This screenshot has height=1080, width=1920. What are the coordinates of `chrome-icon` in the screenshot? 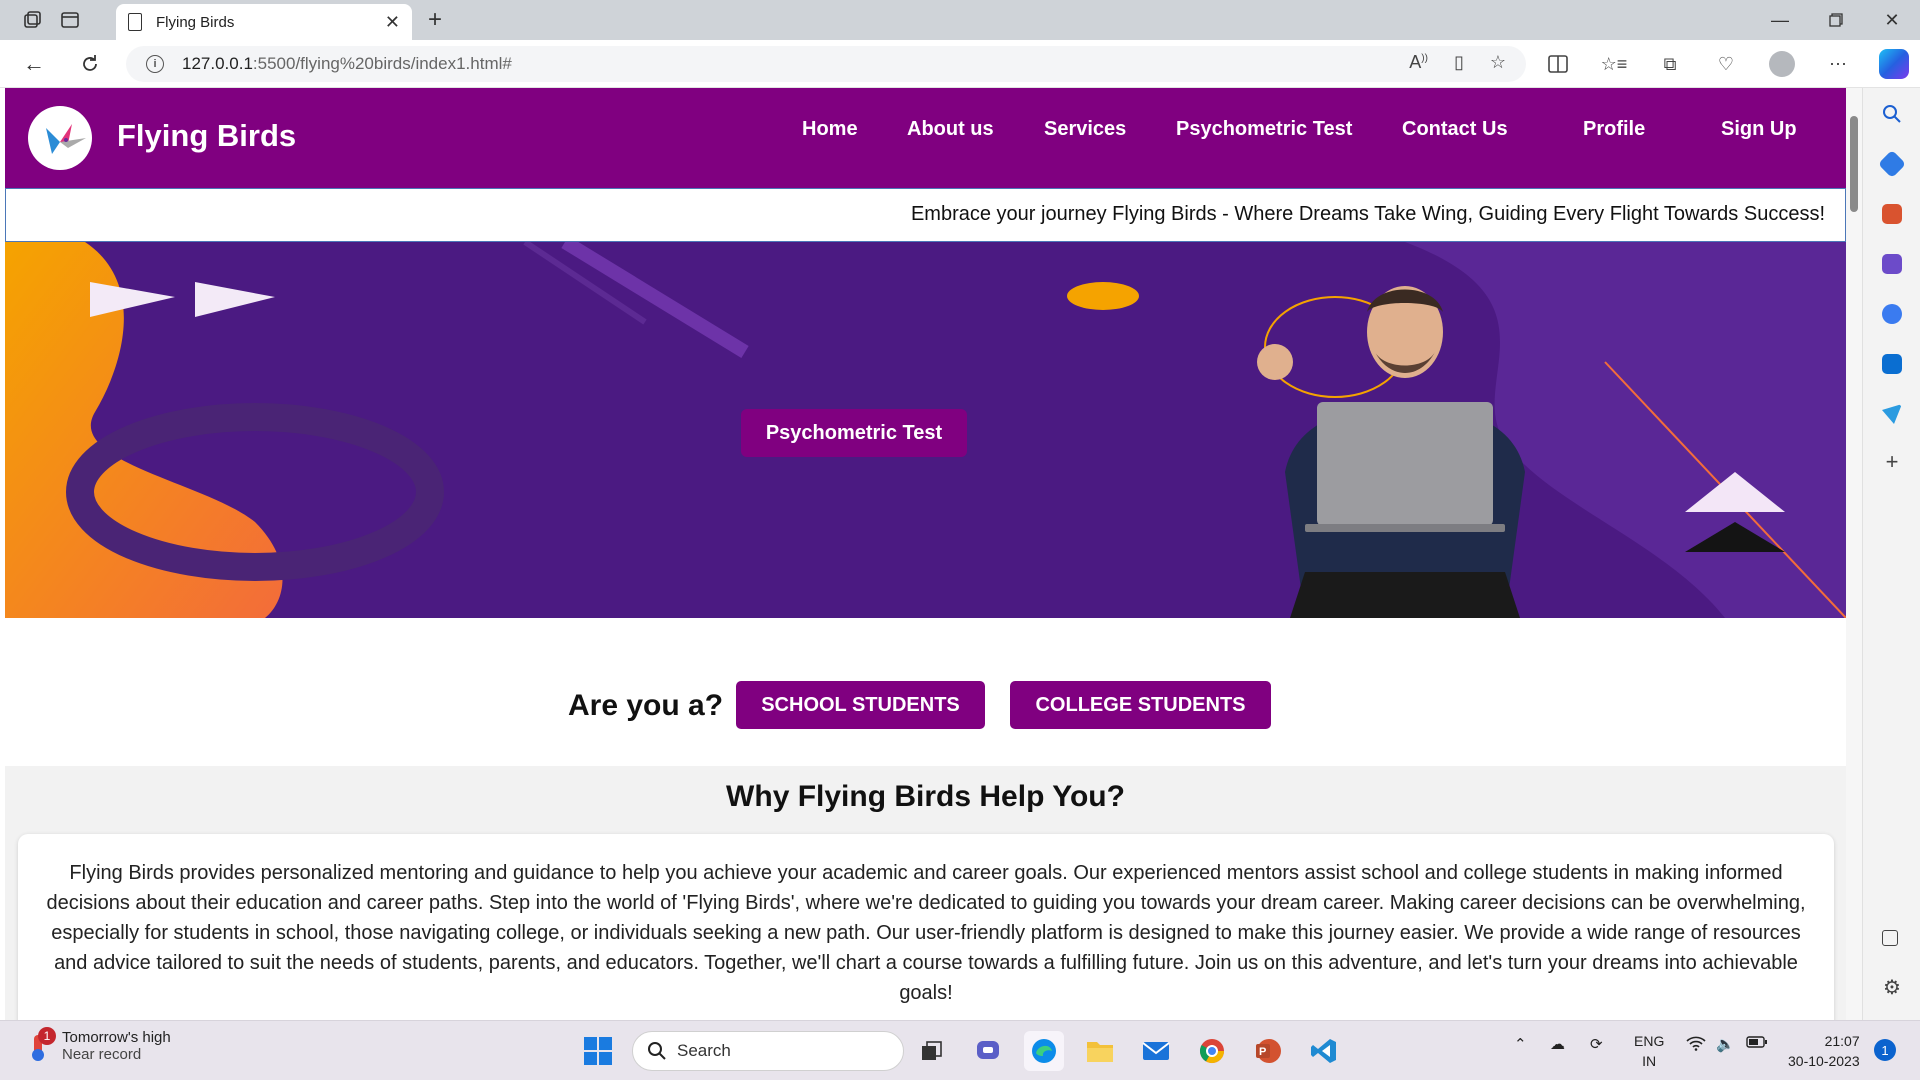 It's located at (1212, 1051).